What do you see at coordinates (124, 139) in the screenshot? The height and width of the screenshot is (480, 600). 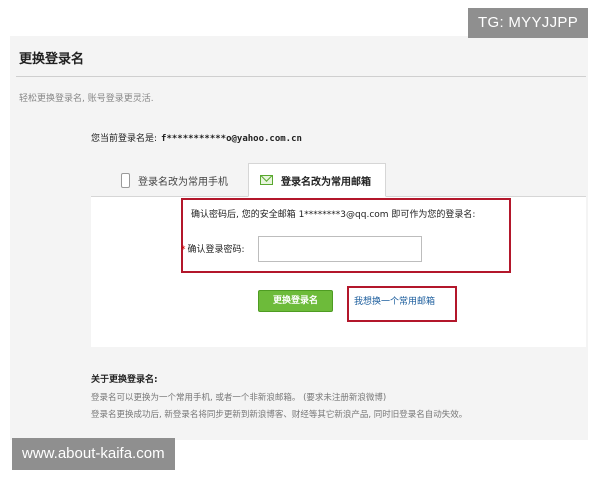 I see `current-login-label: 您当前登录名是:` at bounding box center [124, 139].